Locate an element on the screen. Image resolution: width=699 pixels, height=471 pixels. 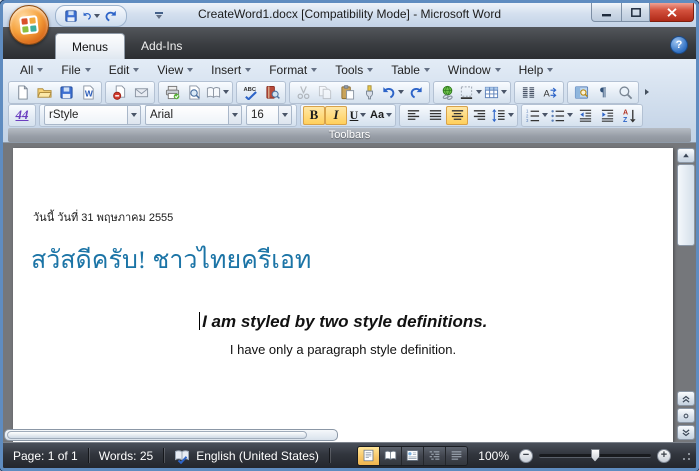
text-direction-button is located at coordinates (550, 92).